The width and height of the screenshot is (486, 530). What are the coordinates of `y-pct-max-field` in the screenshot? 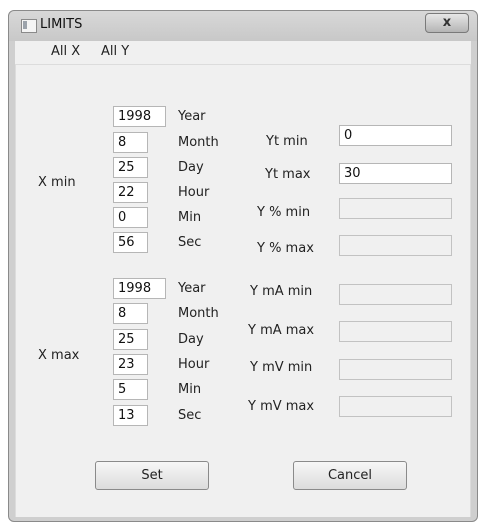 It's located at (395, 245).